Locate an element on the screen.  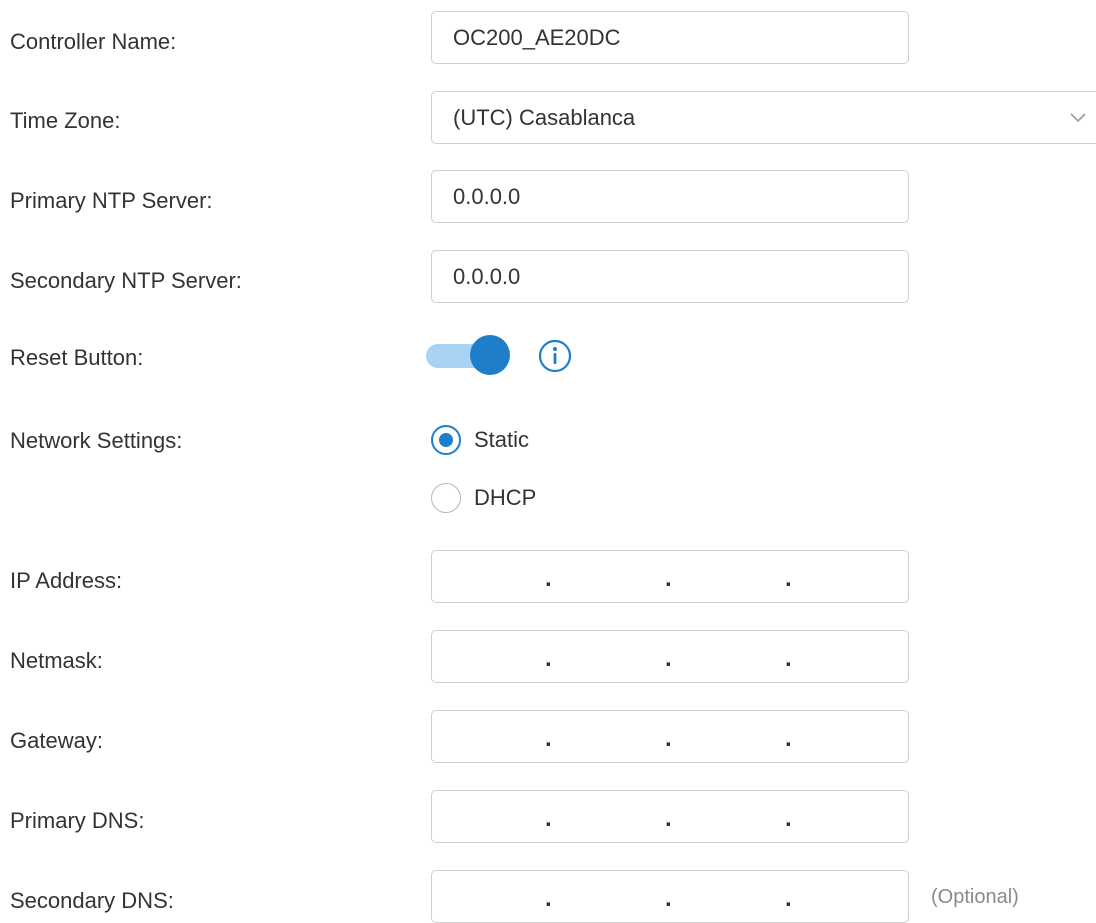
network-dhcp-option: DHCP is located at coordinates (506, 498).